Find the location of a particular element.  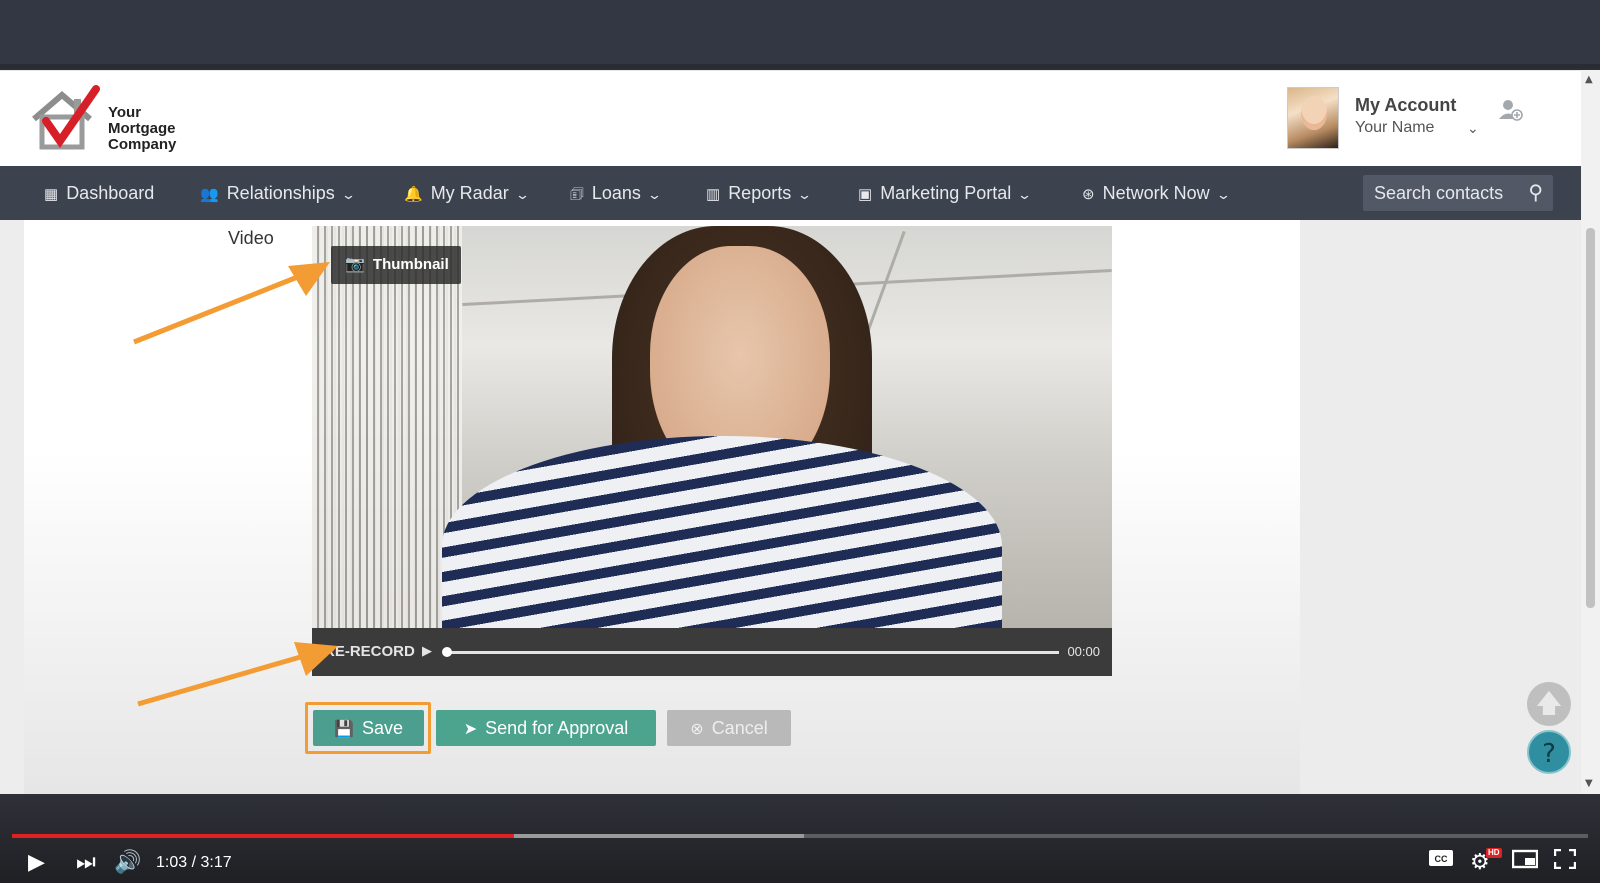

add-user-icon is located at coordinates (1510, 113).